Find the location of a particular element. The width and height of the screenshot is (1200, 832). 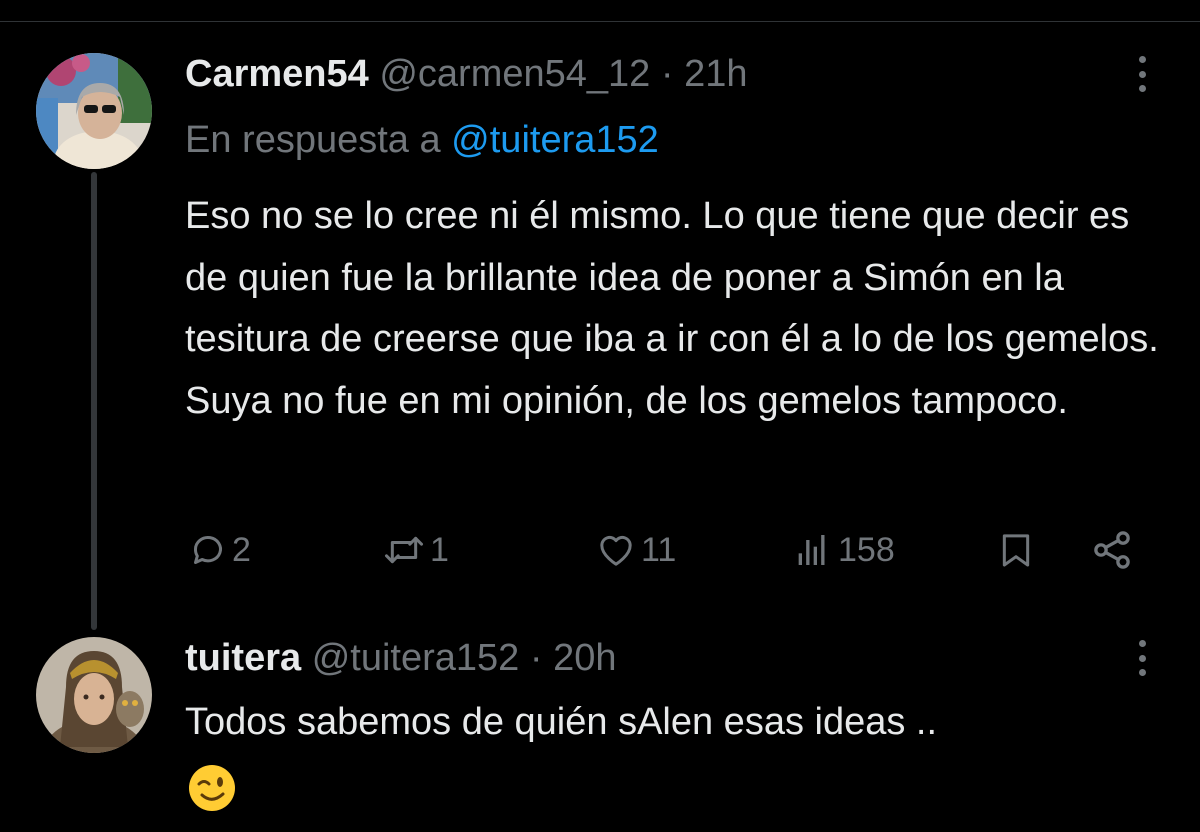

tweet1-reply-context: En respuesta a @tuitera152 is located at coordinates (422, 140).